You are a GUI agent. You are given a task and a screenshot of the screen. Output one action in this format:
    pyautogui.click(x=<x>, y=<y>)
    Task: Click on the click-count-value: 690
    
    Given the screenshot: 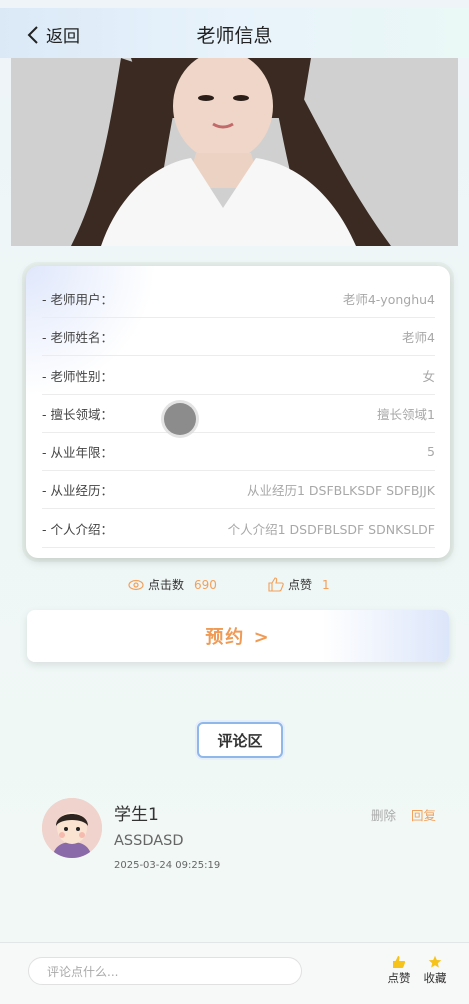 What is the action you would take?
    pyautogui.click(x=205, y=584)
    